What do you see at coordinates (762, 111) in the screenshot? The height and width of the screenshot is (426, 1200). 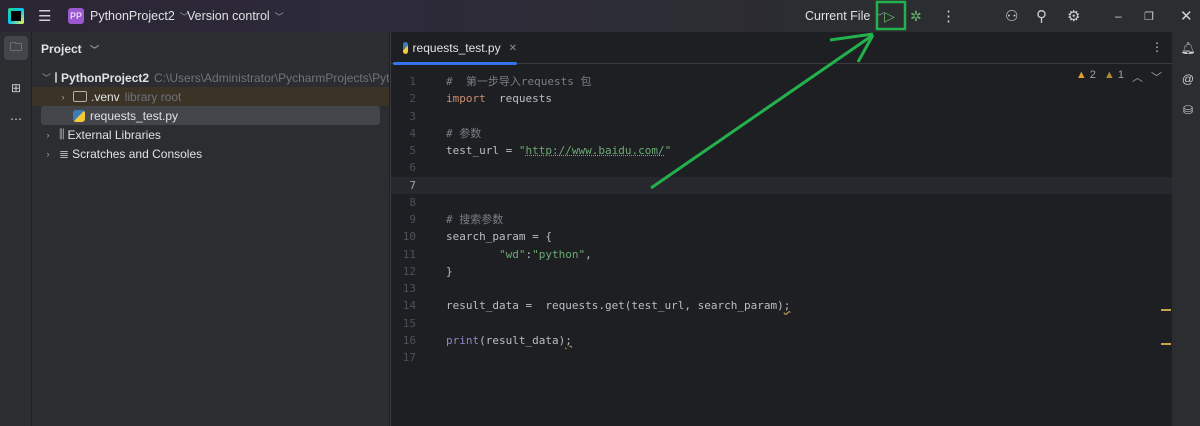 I see `annotation-arrow` at bounding box center [762, 111].